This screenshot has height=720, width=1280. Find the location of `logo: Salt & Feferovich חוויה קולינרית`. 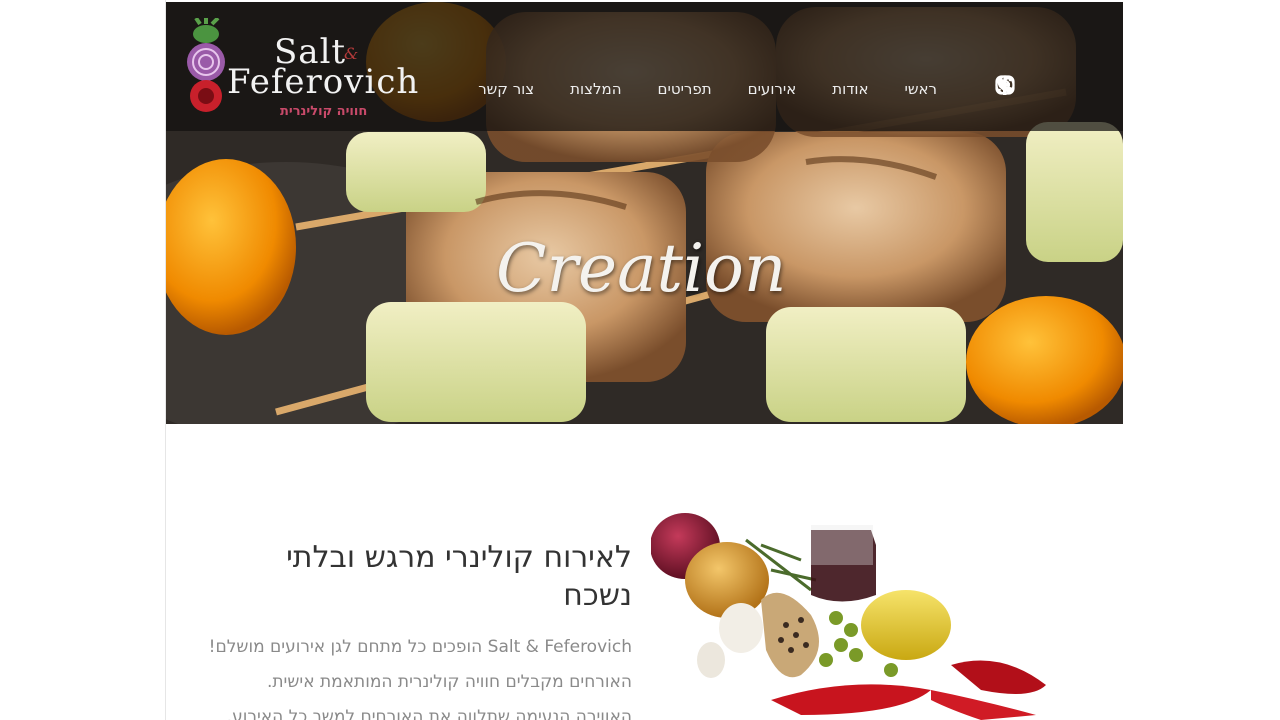

logo: Salt & Feferovich חוויה קולינרית is located at coordinates (300, 68).